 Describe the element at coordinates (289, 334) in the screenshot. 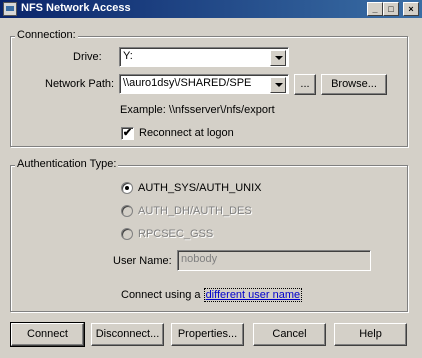

I see `cancel-button: Cancel` at that location.